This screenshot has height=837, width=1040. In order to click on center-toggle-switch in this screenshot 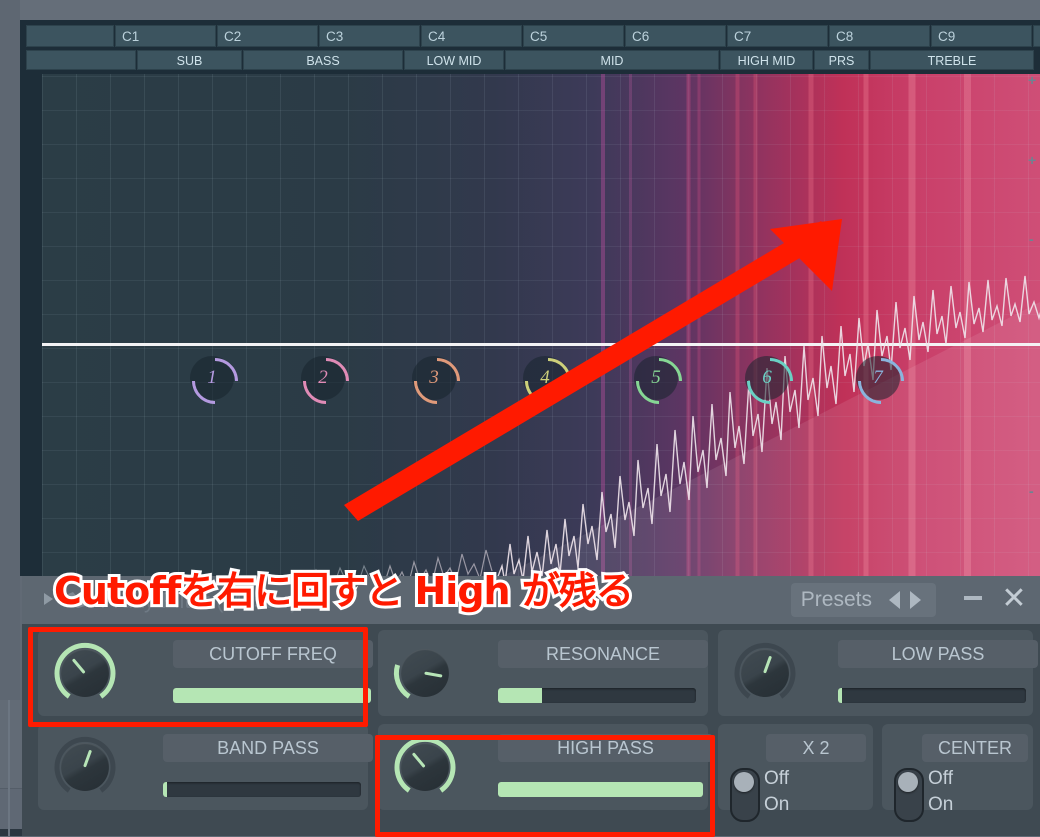, I will do `click(909, 795)`.